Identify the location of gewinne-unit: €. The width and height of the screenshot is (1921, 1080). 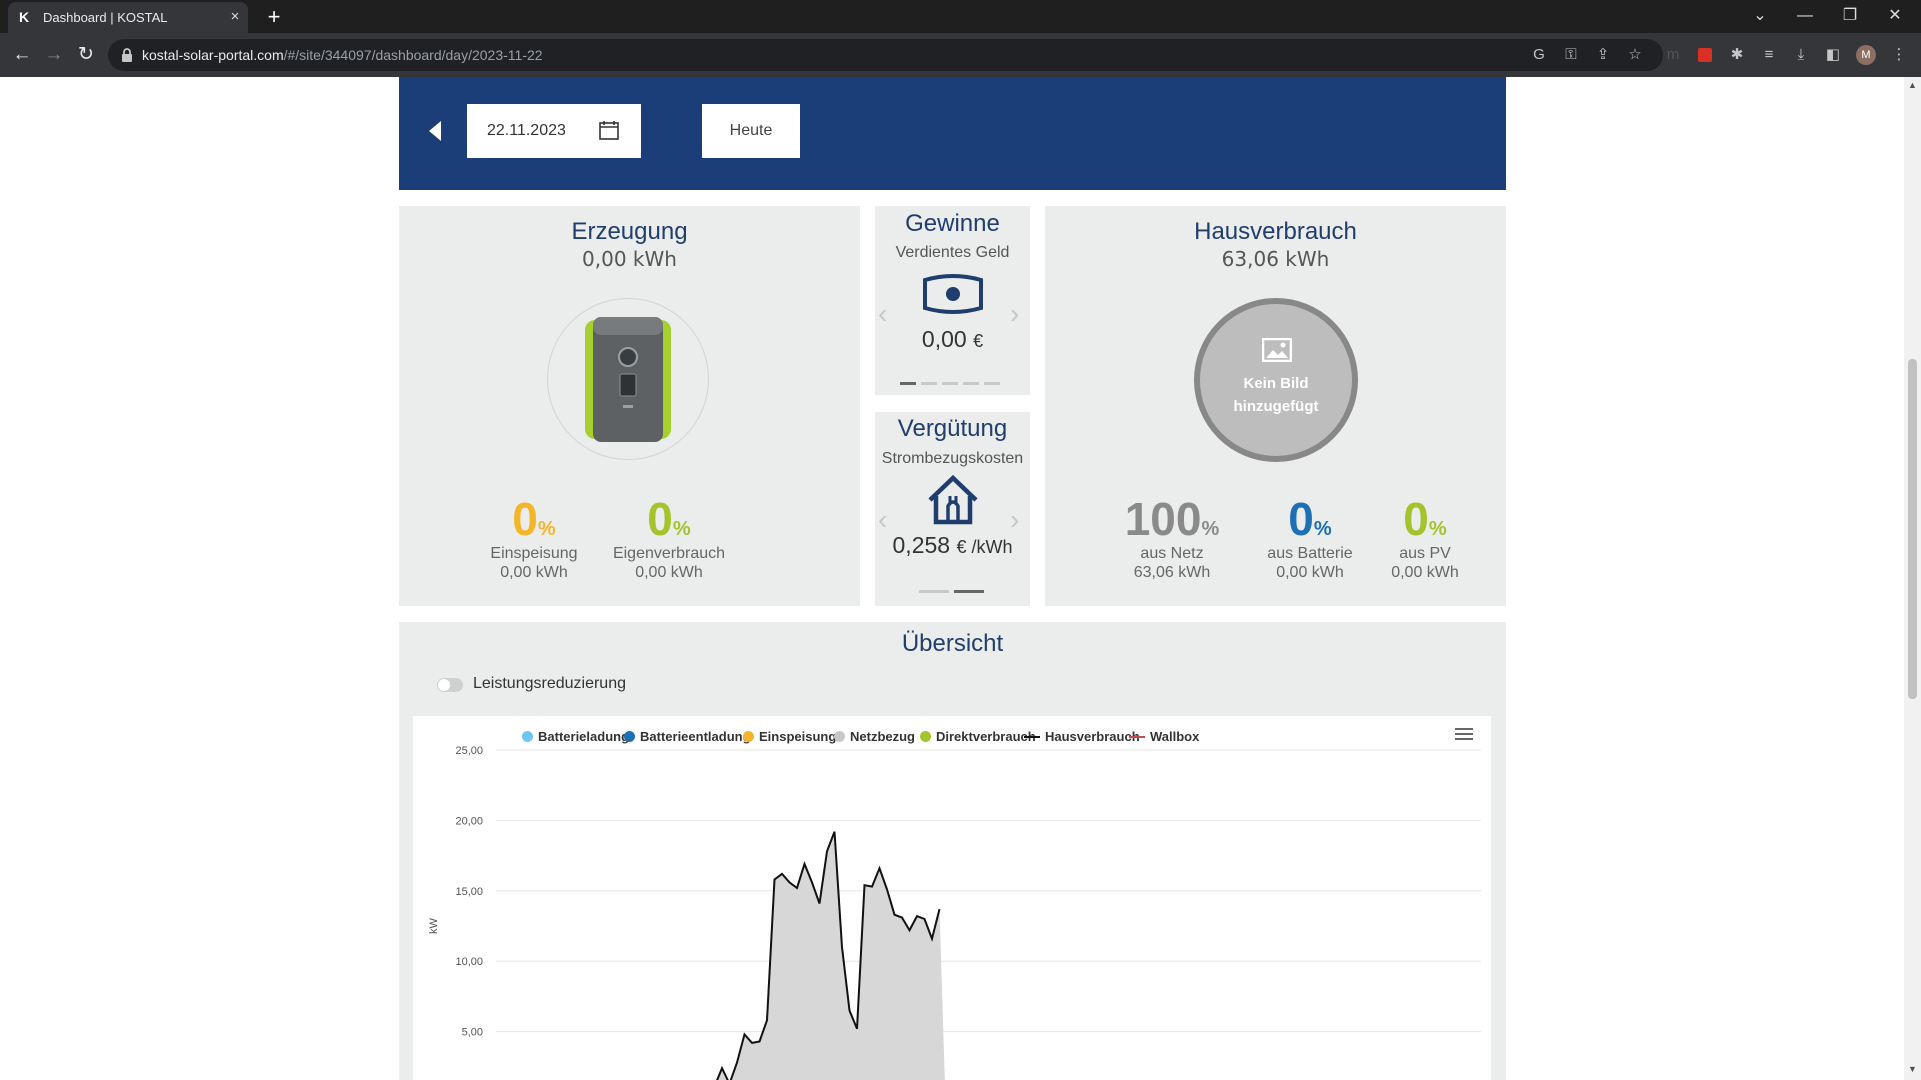
(978, 341).